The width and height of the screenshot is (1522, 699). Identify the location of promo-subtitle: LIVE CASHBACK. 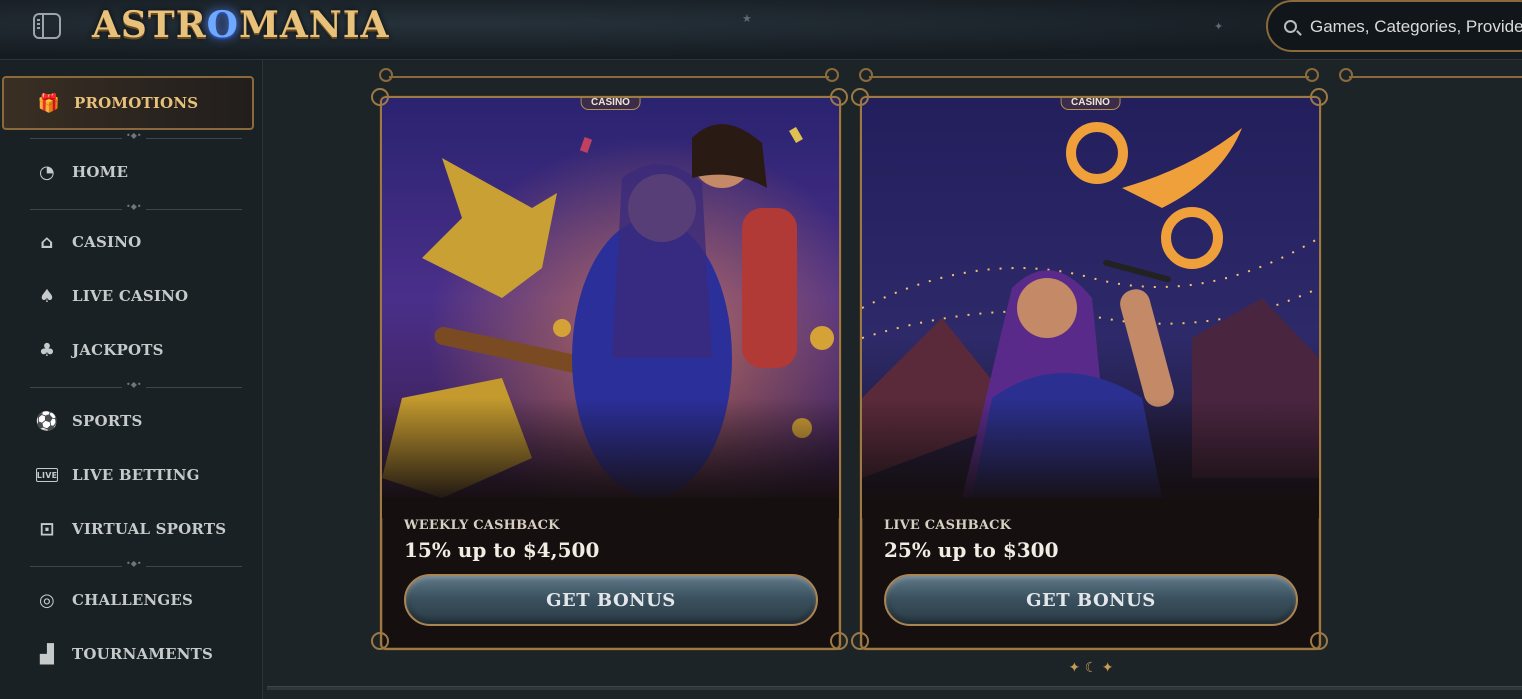
(948, 525).